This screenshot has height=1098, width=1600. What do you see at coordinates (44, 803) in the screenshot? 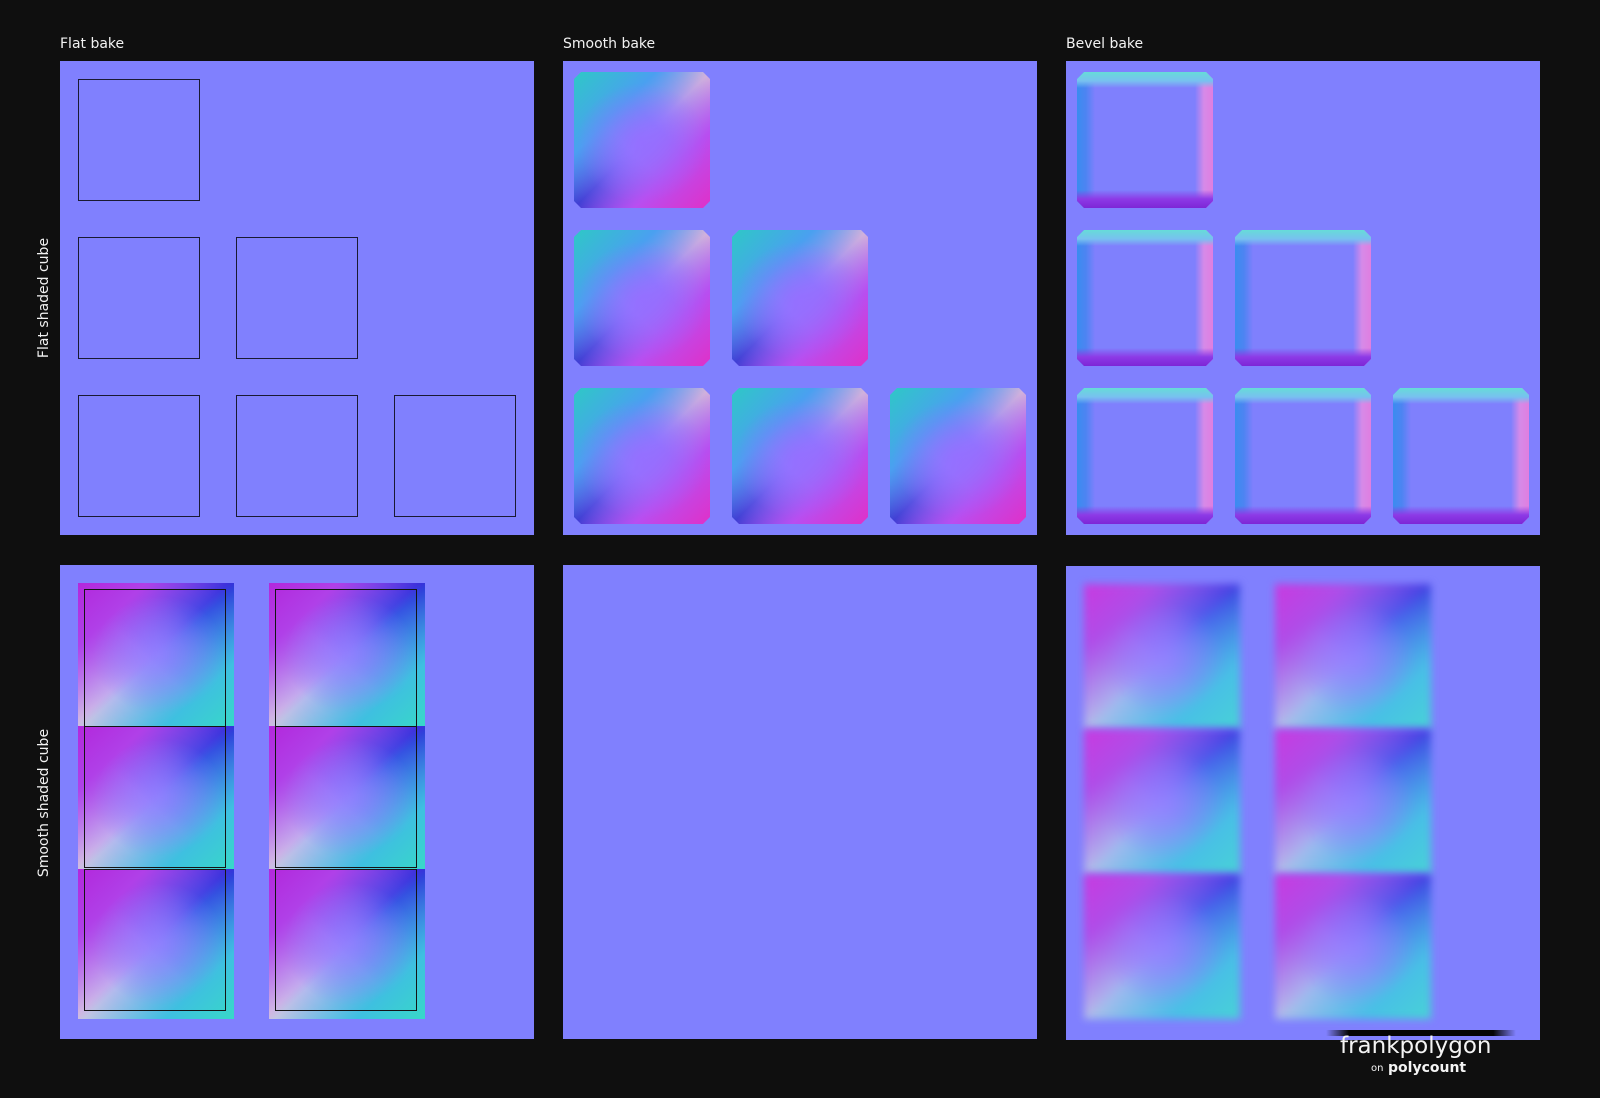
I see `row-label-smooth-shaded-cube: Smooth shaded cube` at bounding box center [44, 803].